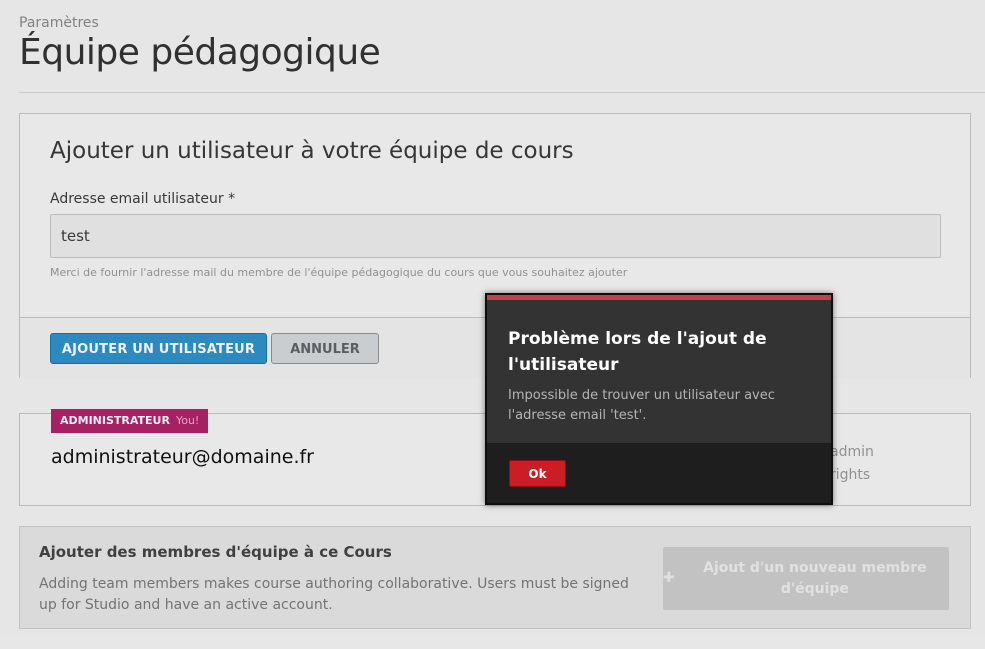 The image size is (985, 649). What do you see at coordinates (850, 475) in the screenshot?
I see `admin-note-line2: rights` at bounding box center [850, 475].